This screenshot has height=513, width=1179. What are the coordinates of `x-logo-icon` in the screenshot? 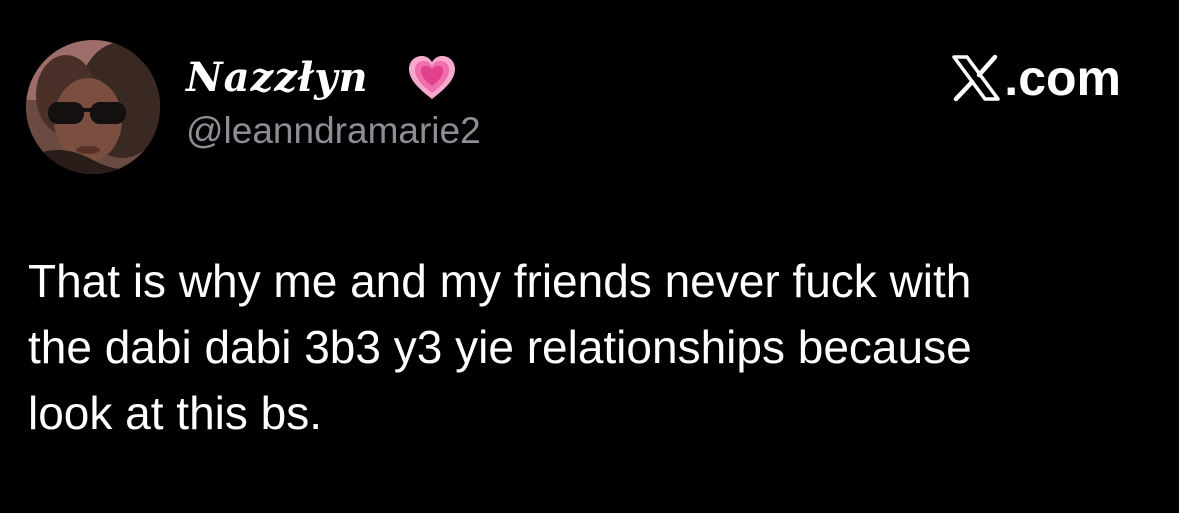 It's located at (976, 78).